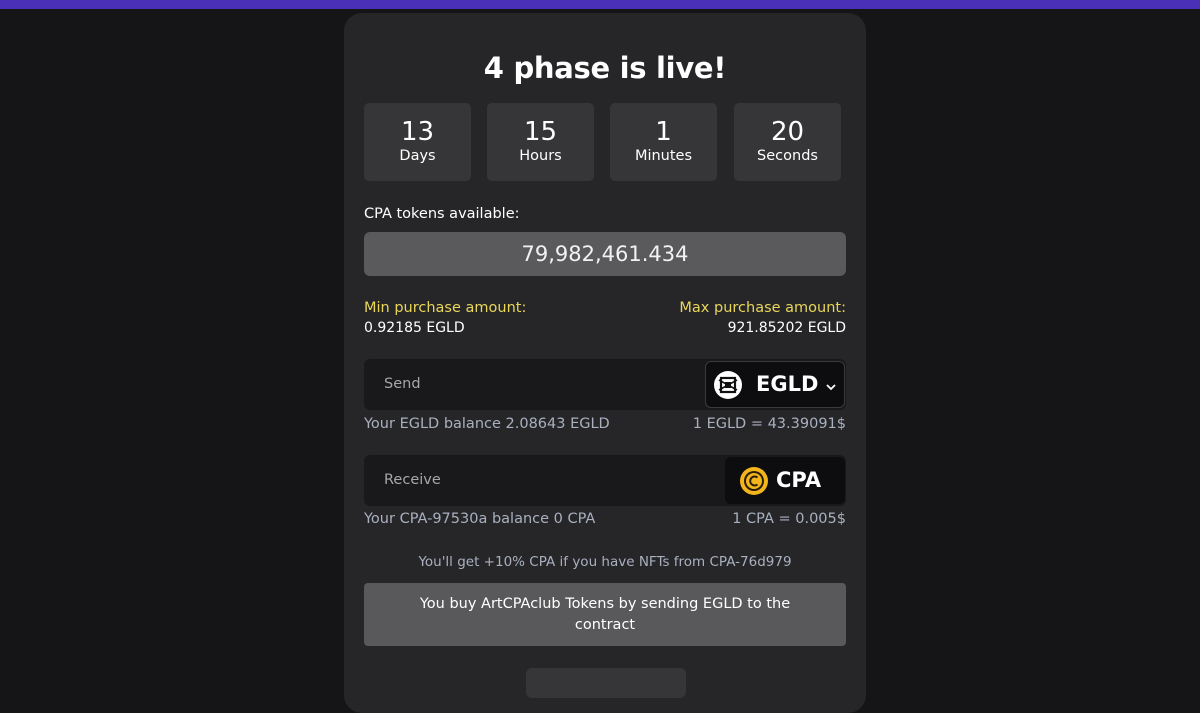  What do you see at coordinates (728, 385) in the screenshot?
I see `egld-logo-icon` at bounding box center [728, 385].